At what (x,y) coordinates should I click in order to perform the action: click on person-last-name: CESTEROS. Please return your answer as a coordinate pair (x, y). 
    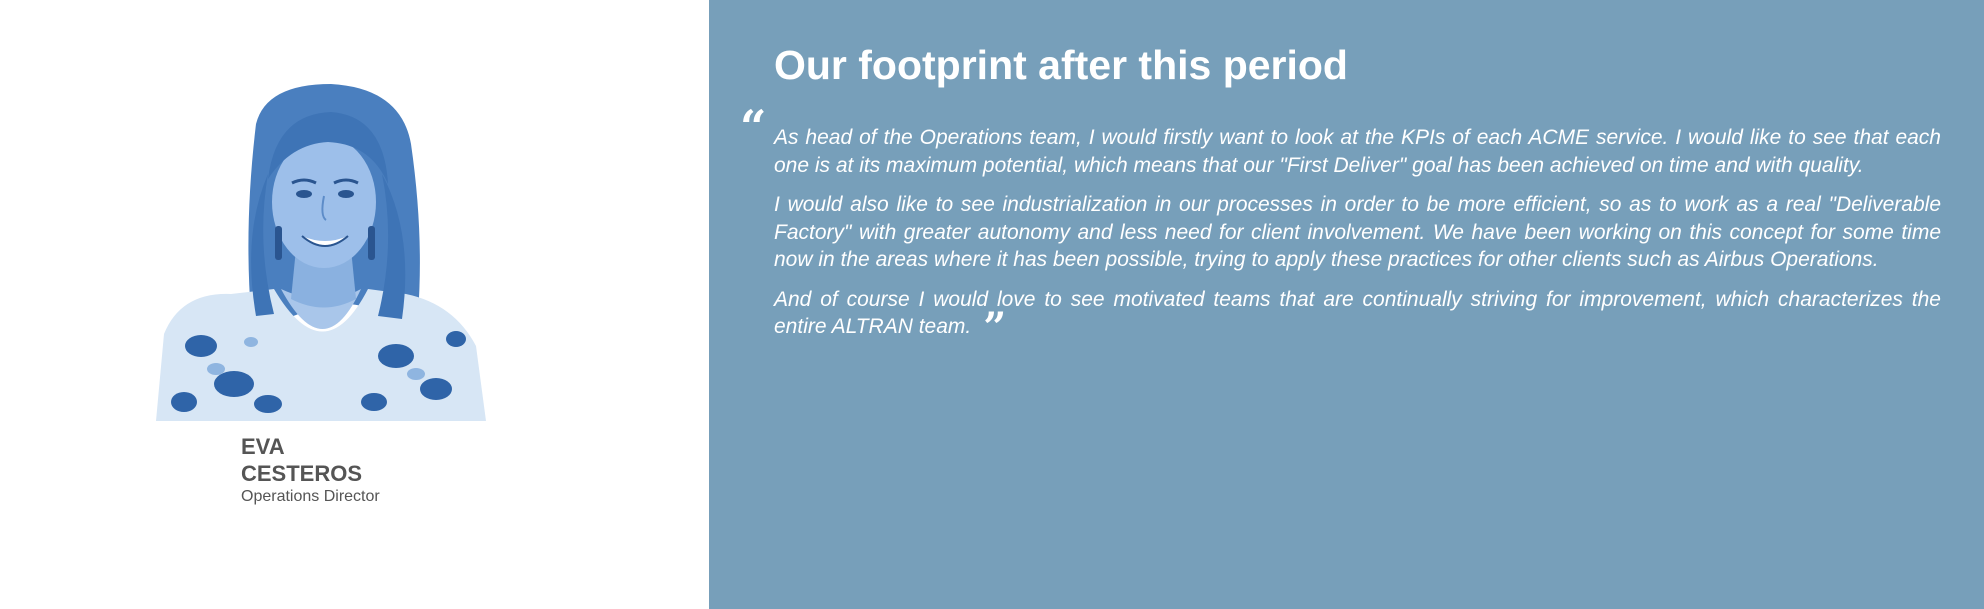
    Looking at the image, I should click on (302, 473).